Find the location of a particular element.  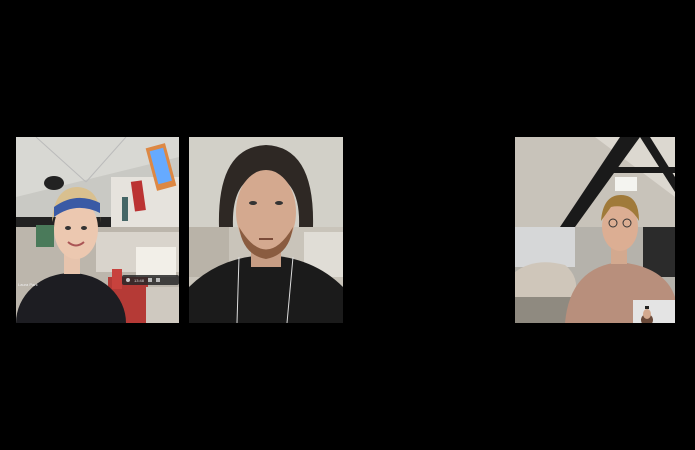

self-view-video is located at coordinates (654, 311).